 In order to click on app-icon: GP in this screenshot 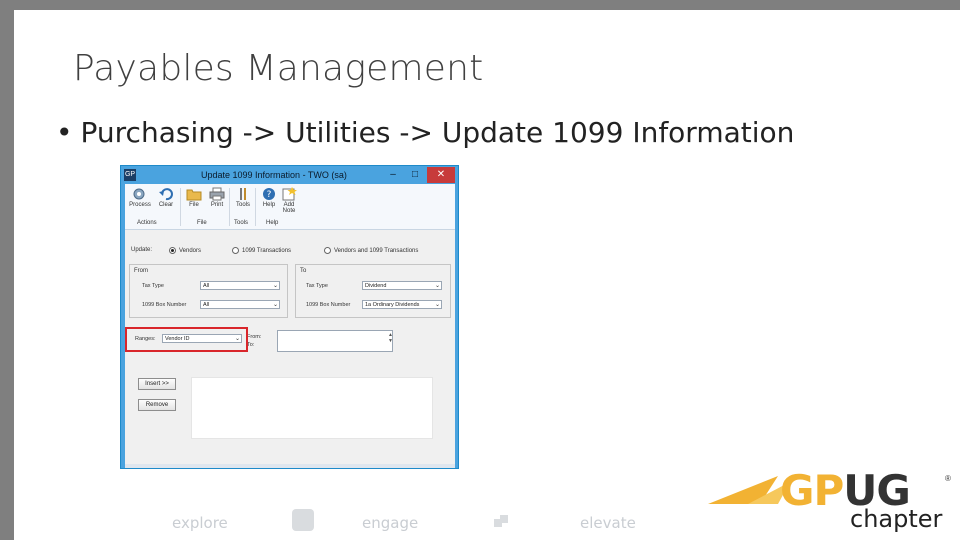, I will do `click(130, 175)`.